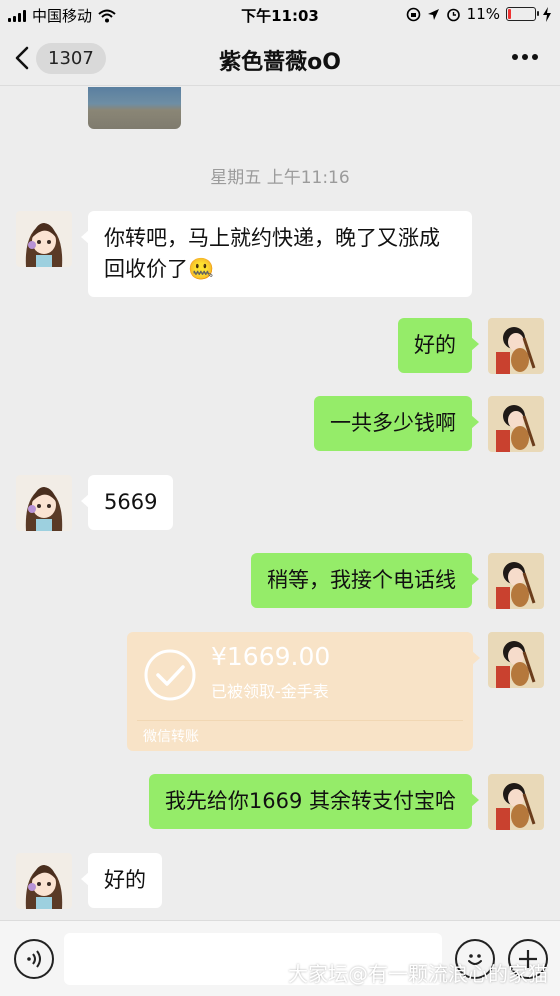  What do you see at coordinates (280, 62) in the screenshot?
I see `chat-title: 紫色蔷薇oO` at bounding box center [280, 62].